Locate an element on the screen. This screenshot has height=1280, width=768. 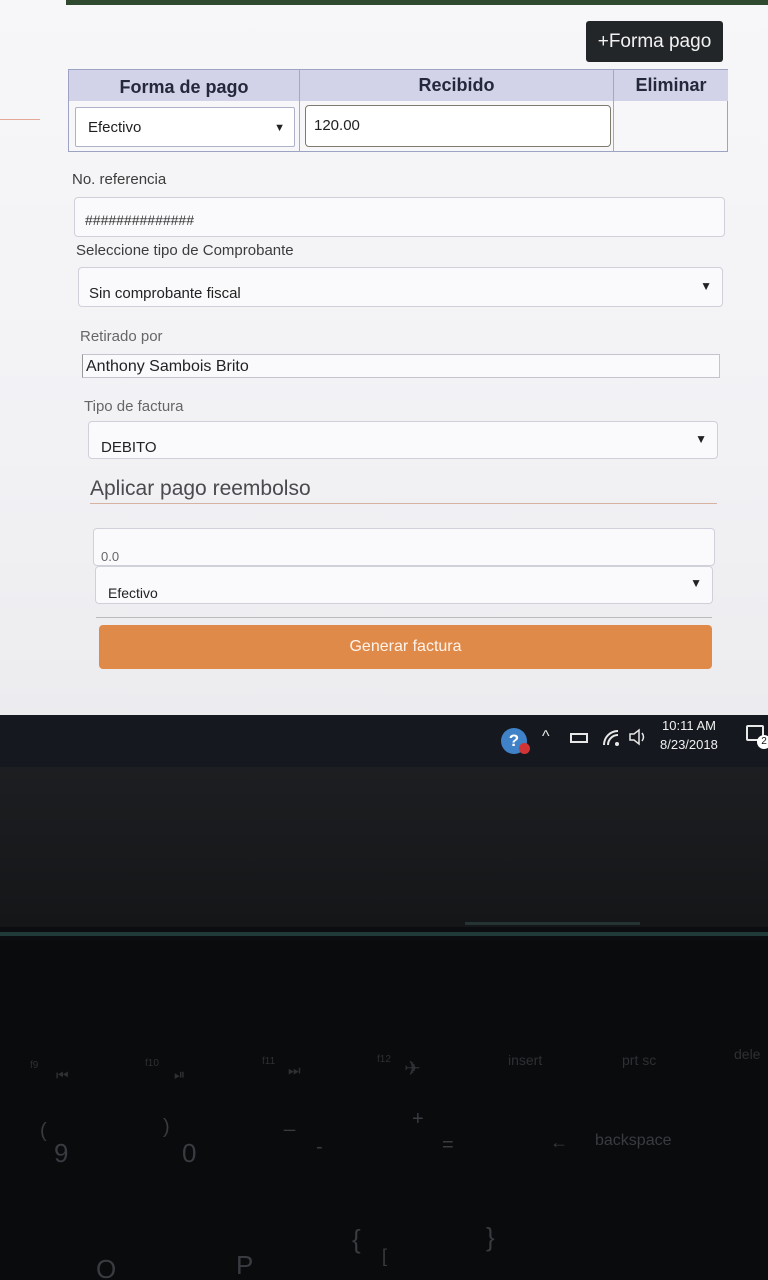
refund-method-select: Efectivo ▼ is located at coordinates (404, 585).